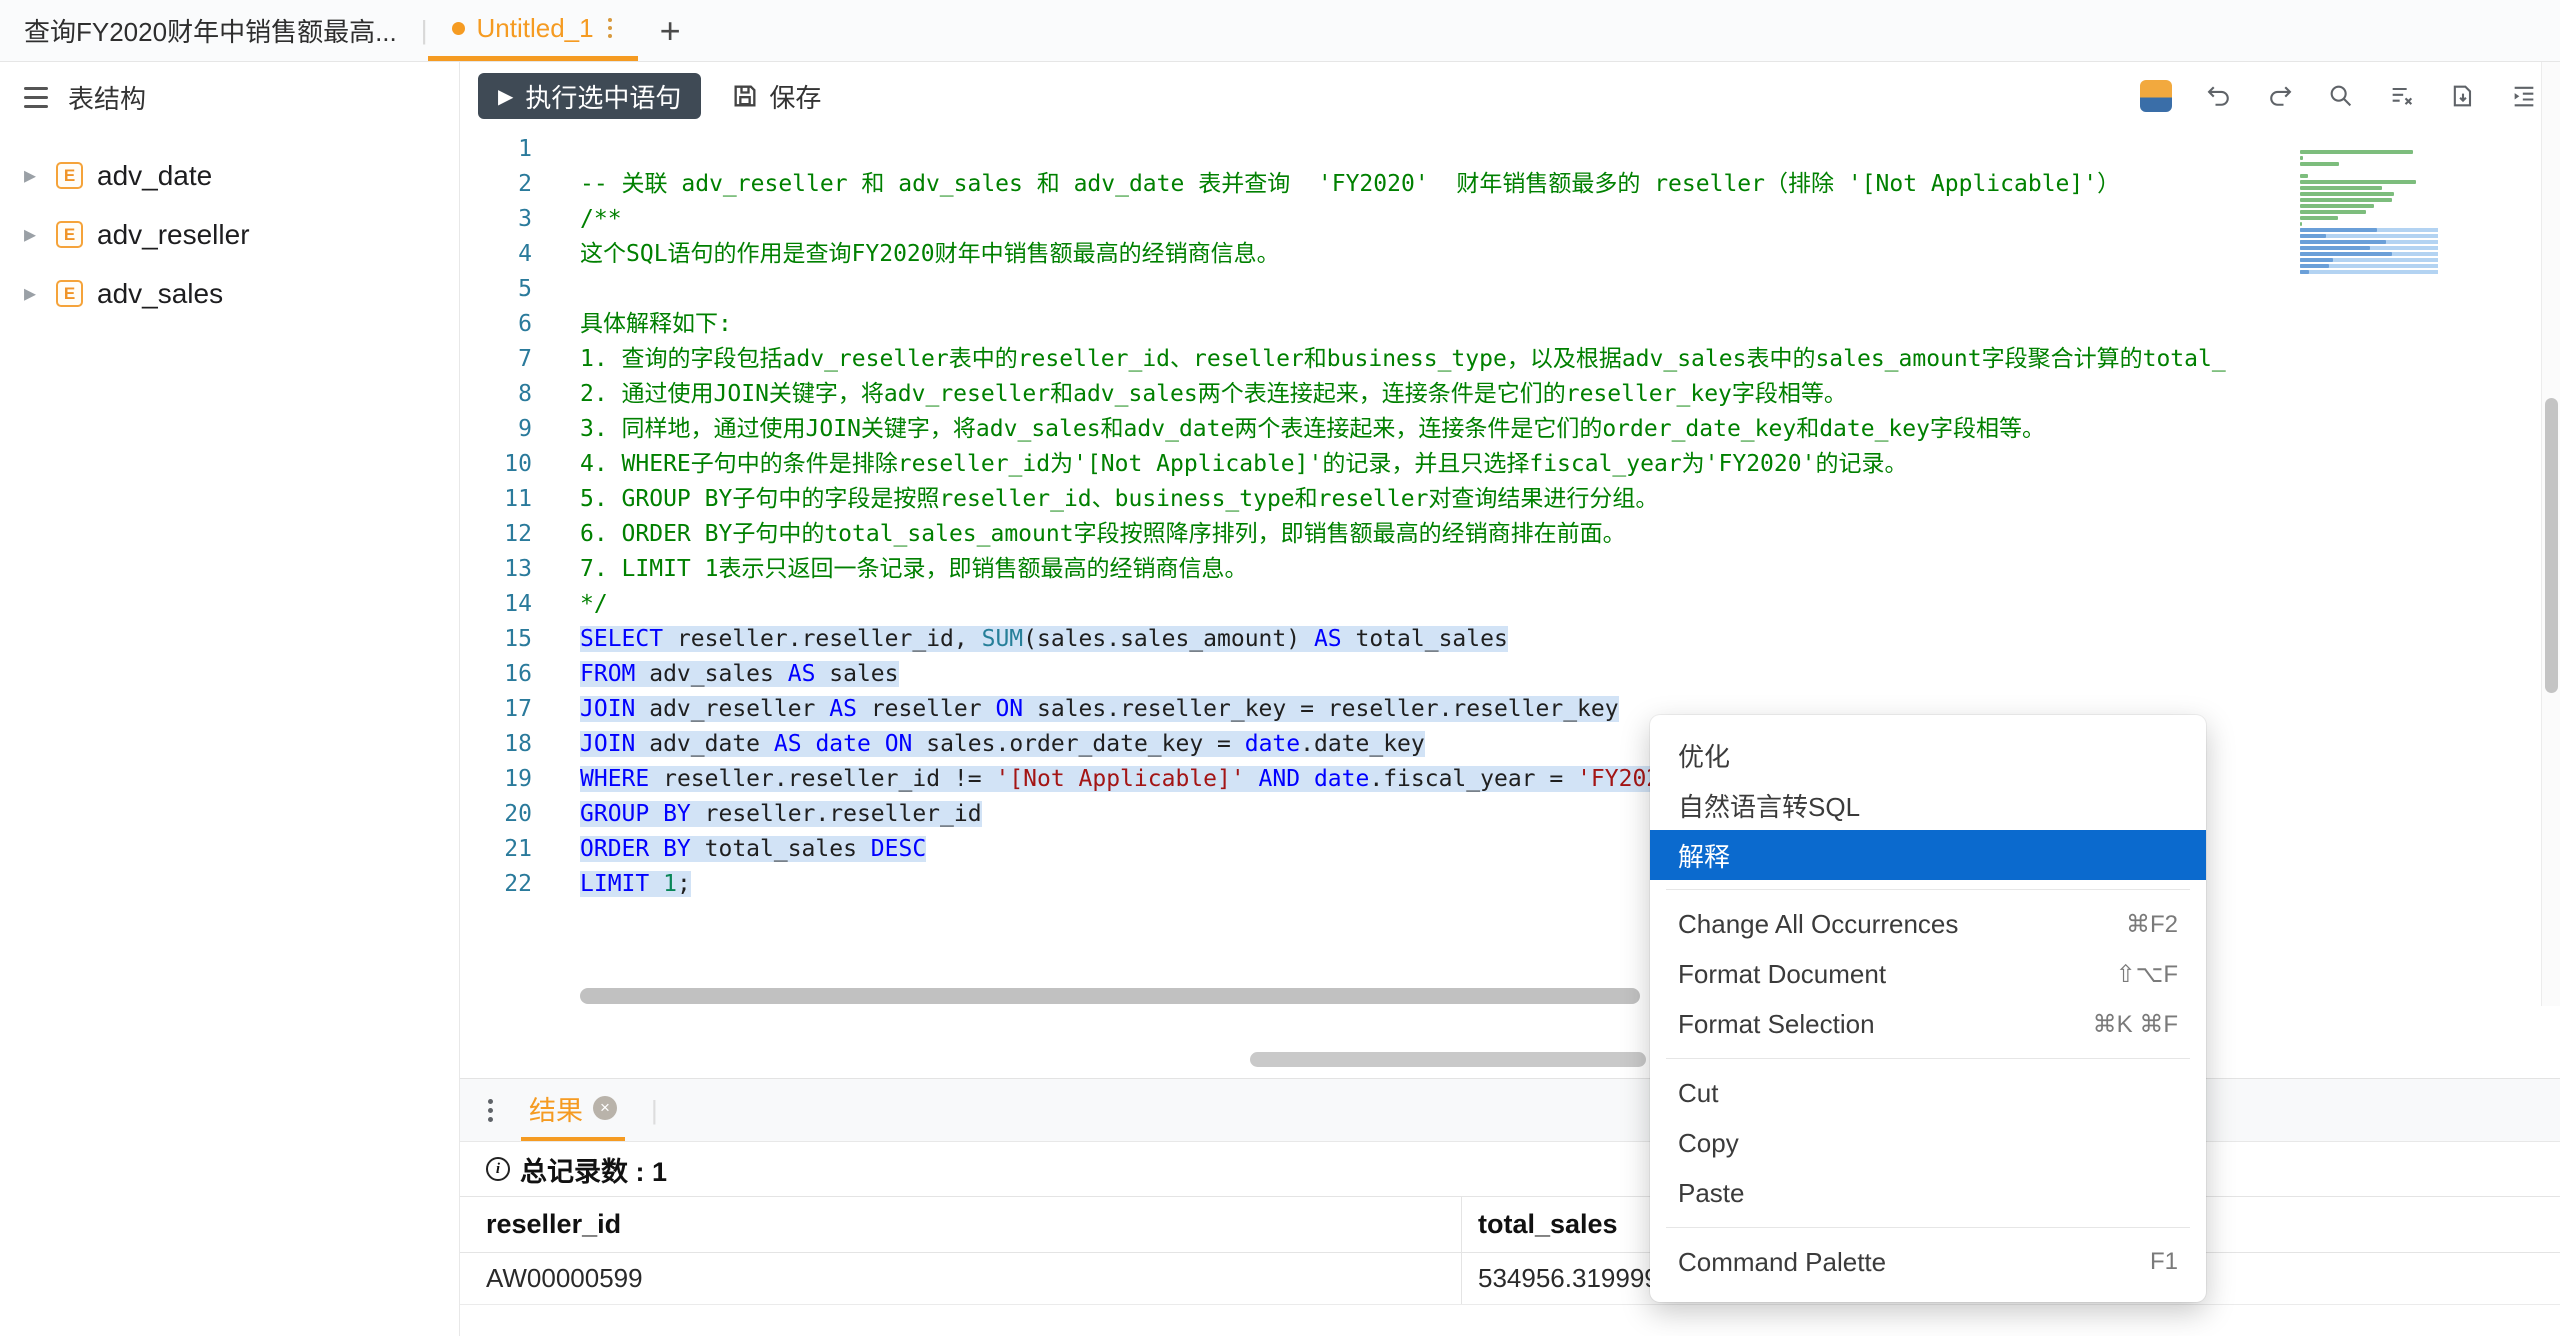  What do you see at coordinates (155, 175) in the screenshot?
I see `table-name: adv_date` at bounding box center [155, 175].